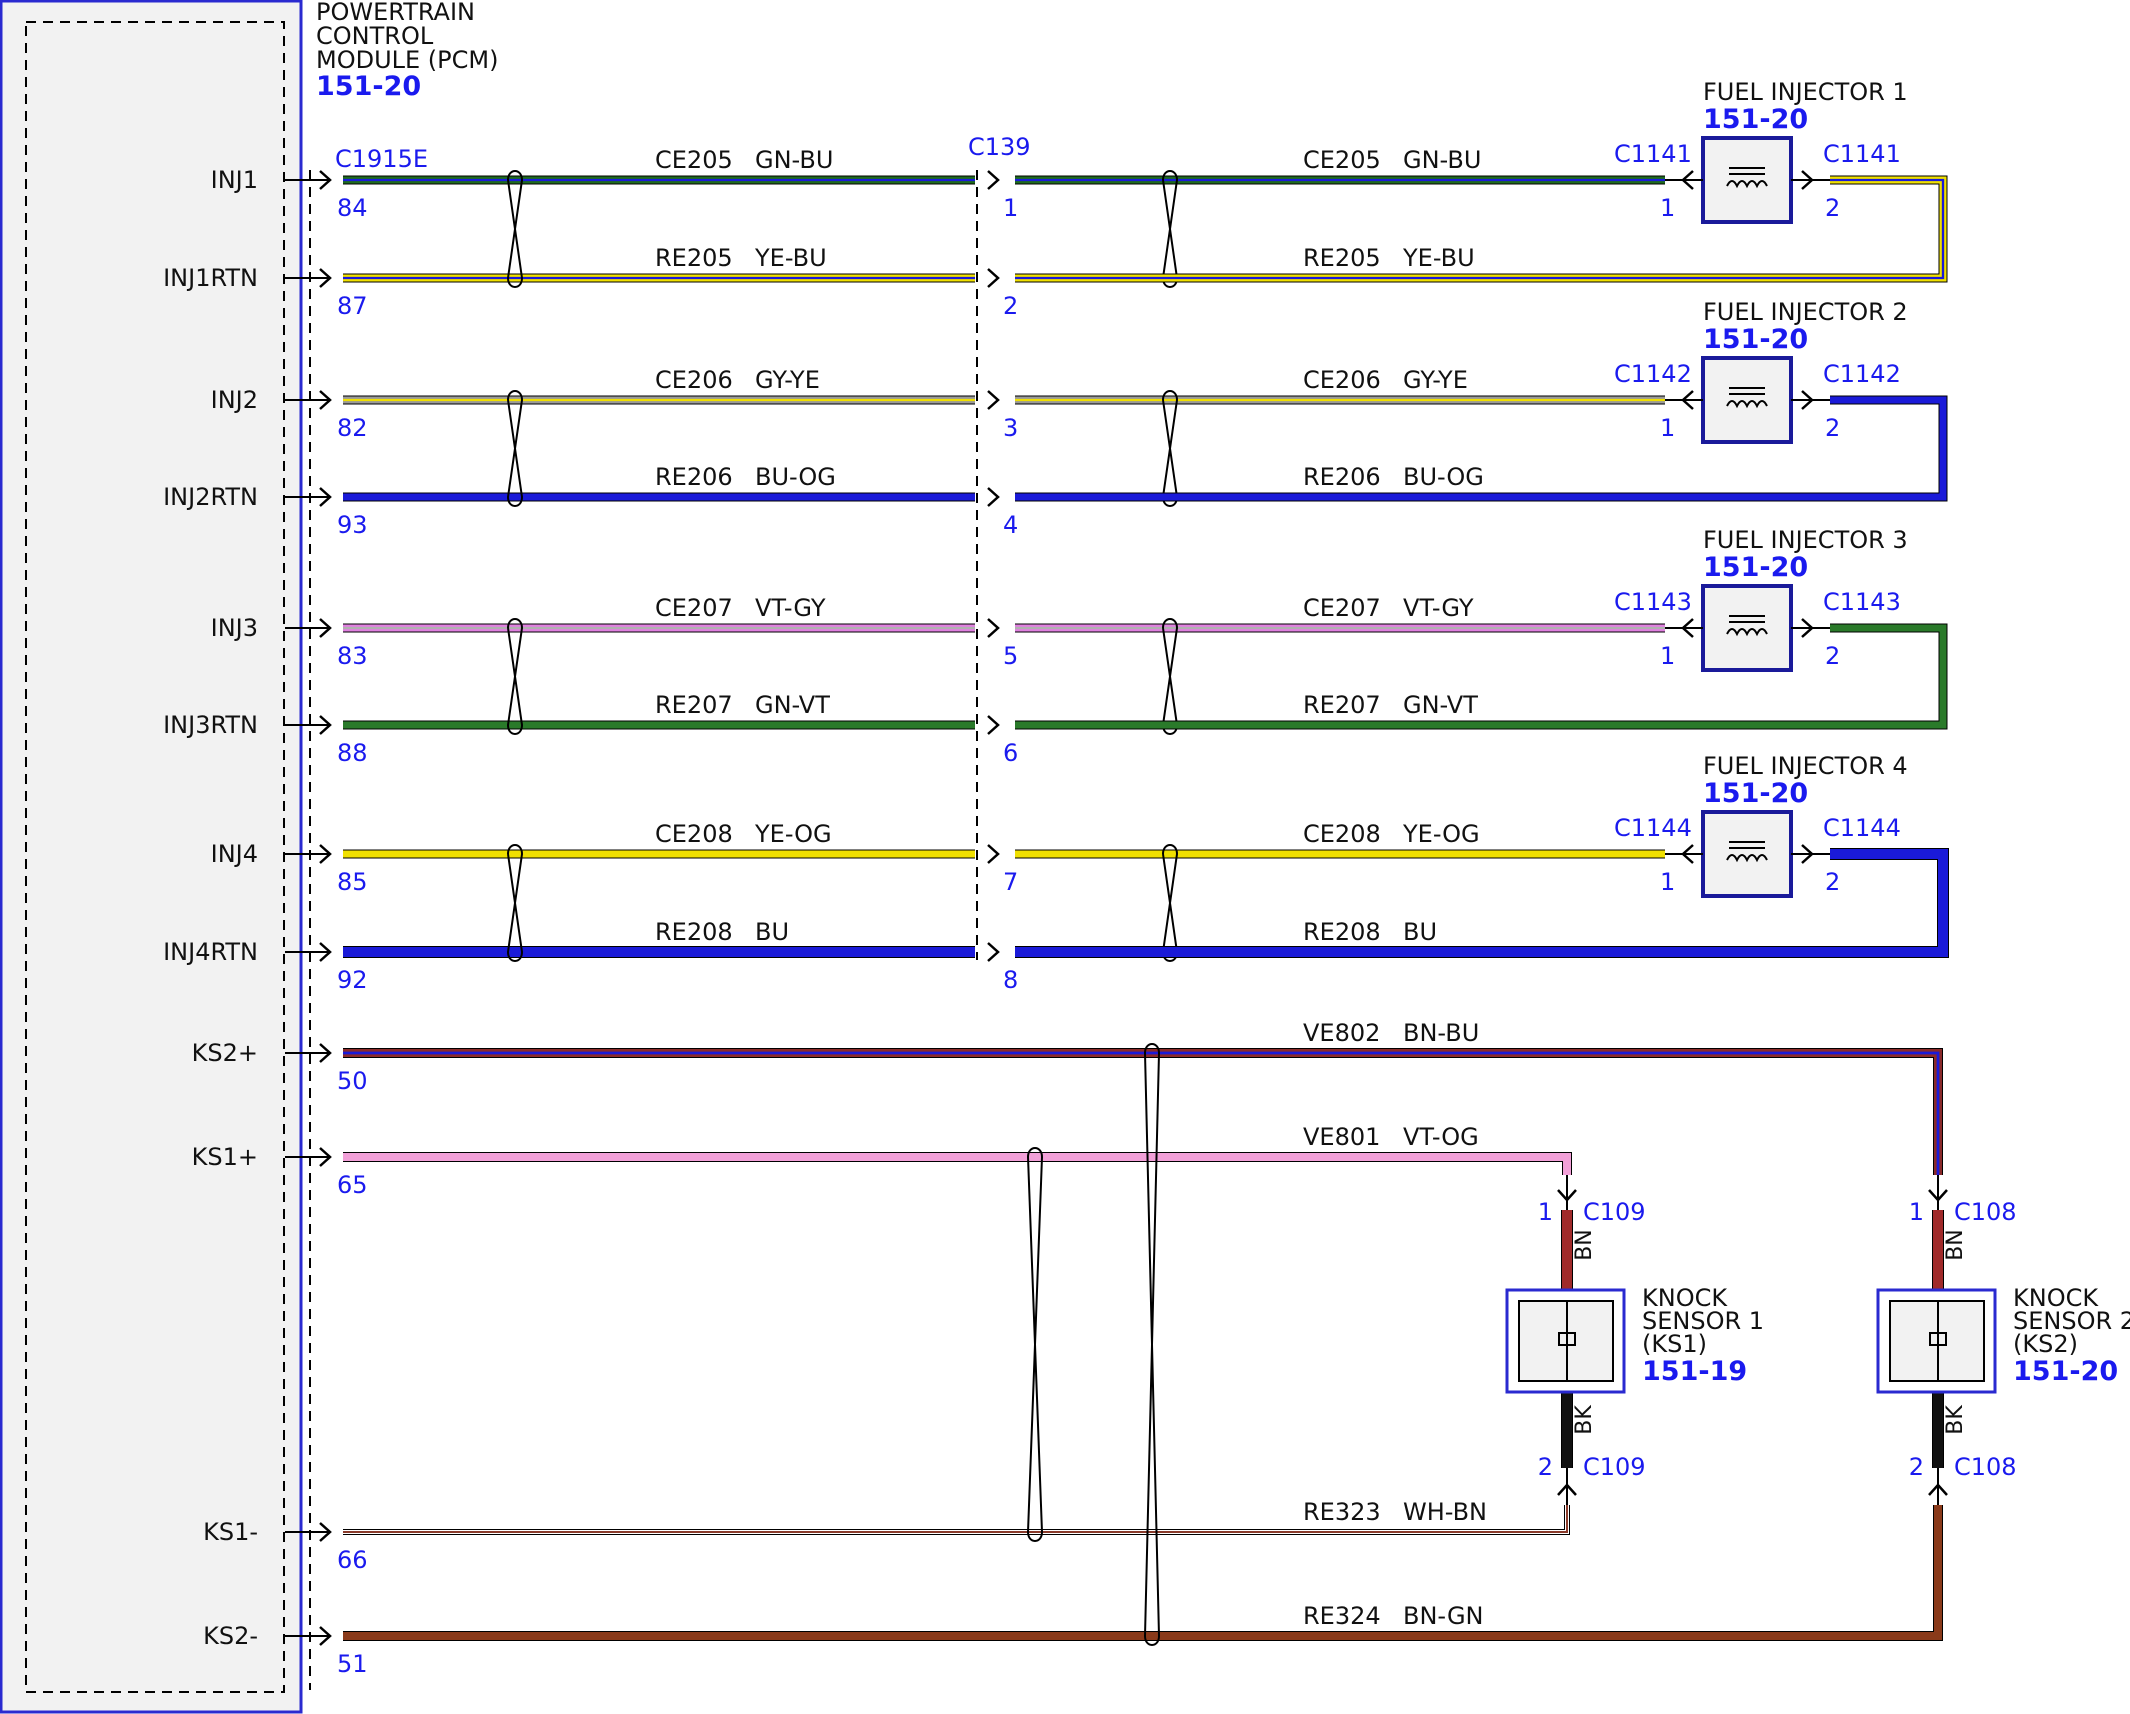 The image size is (2130, 1714). I want to click on pcm-ref: 151-20, so click(368, 86).